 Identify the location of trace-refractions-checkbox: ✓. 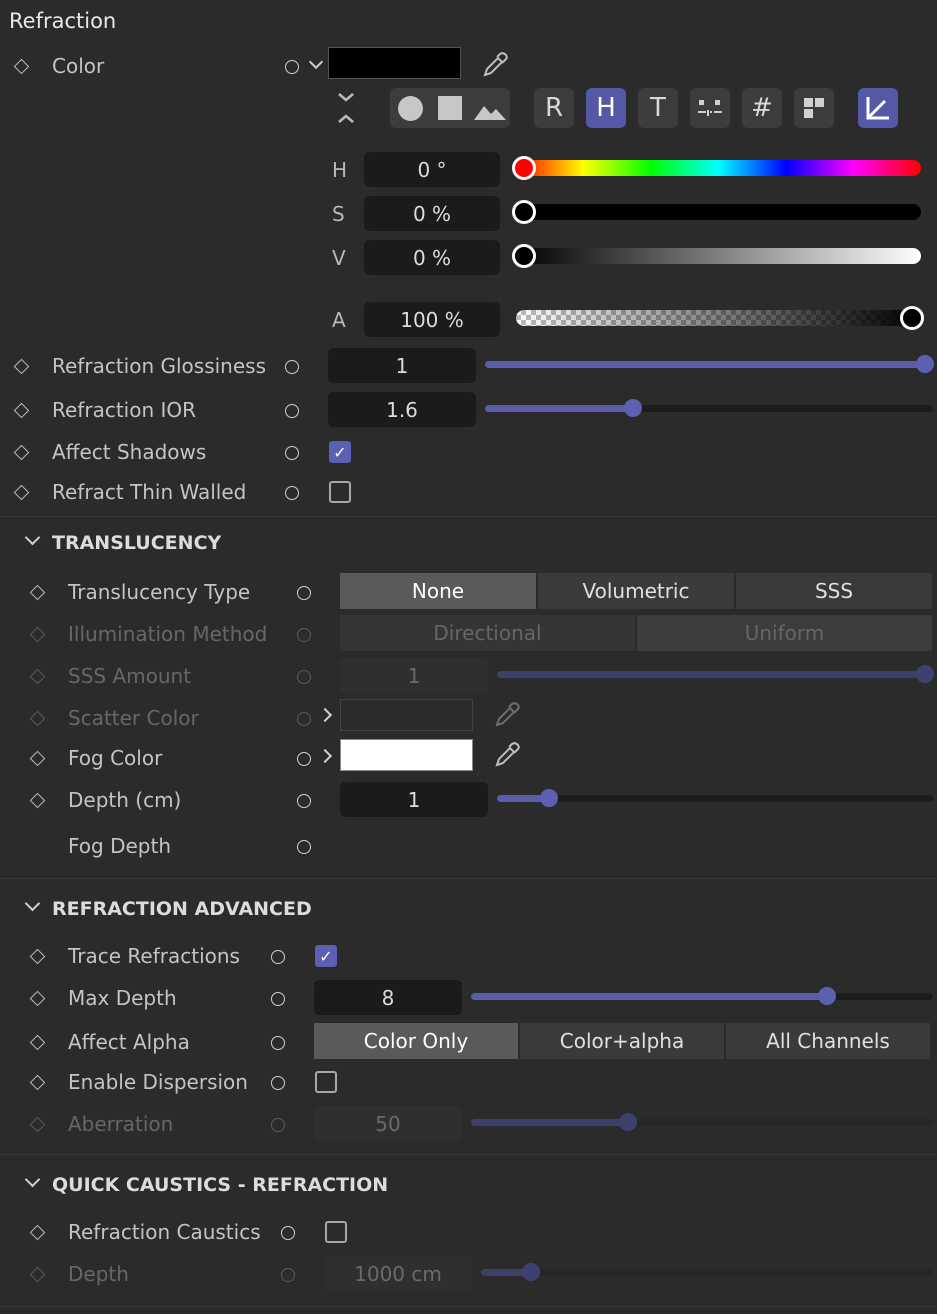
(326, 956).